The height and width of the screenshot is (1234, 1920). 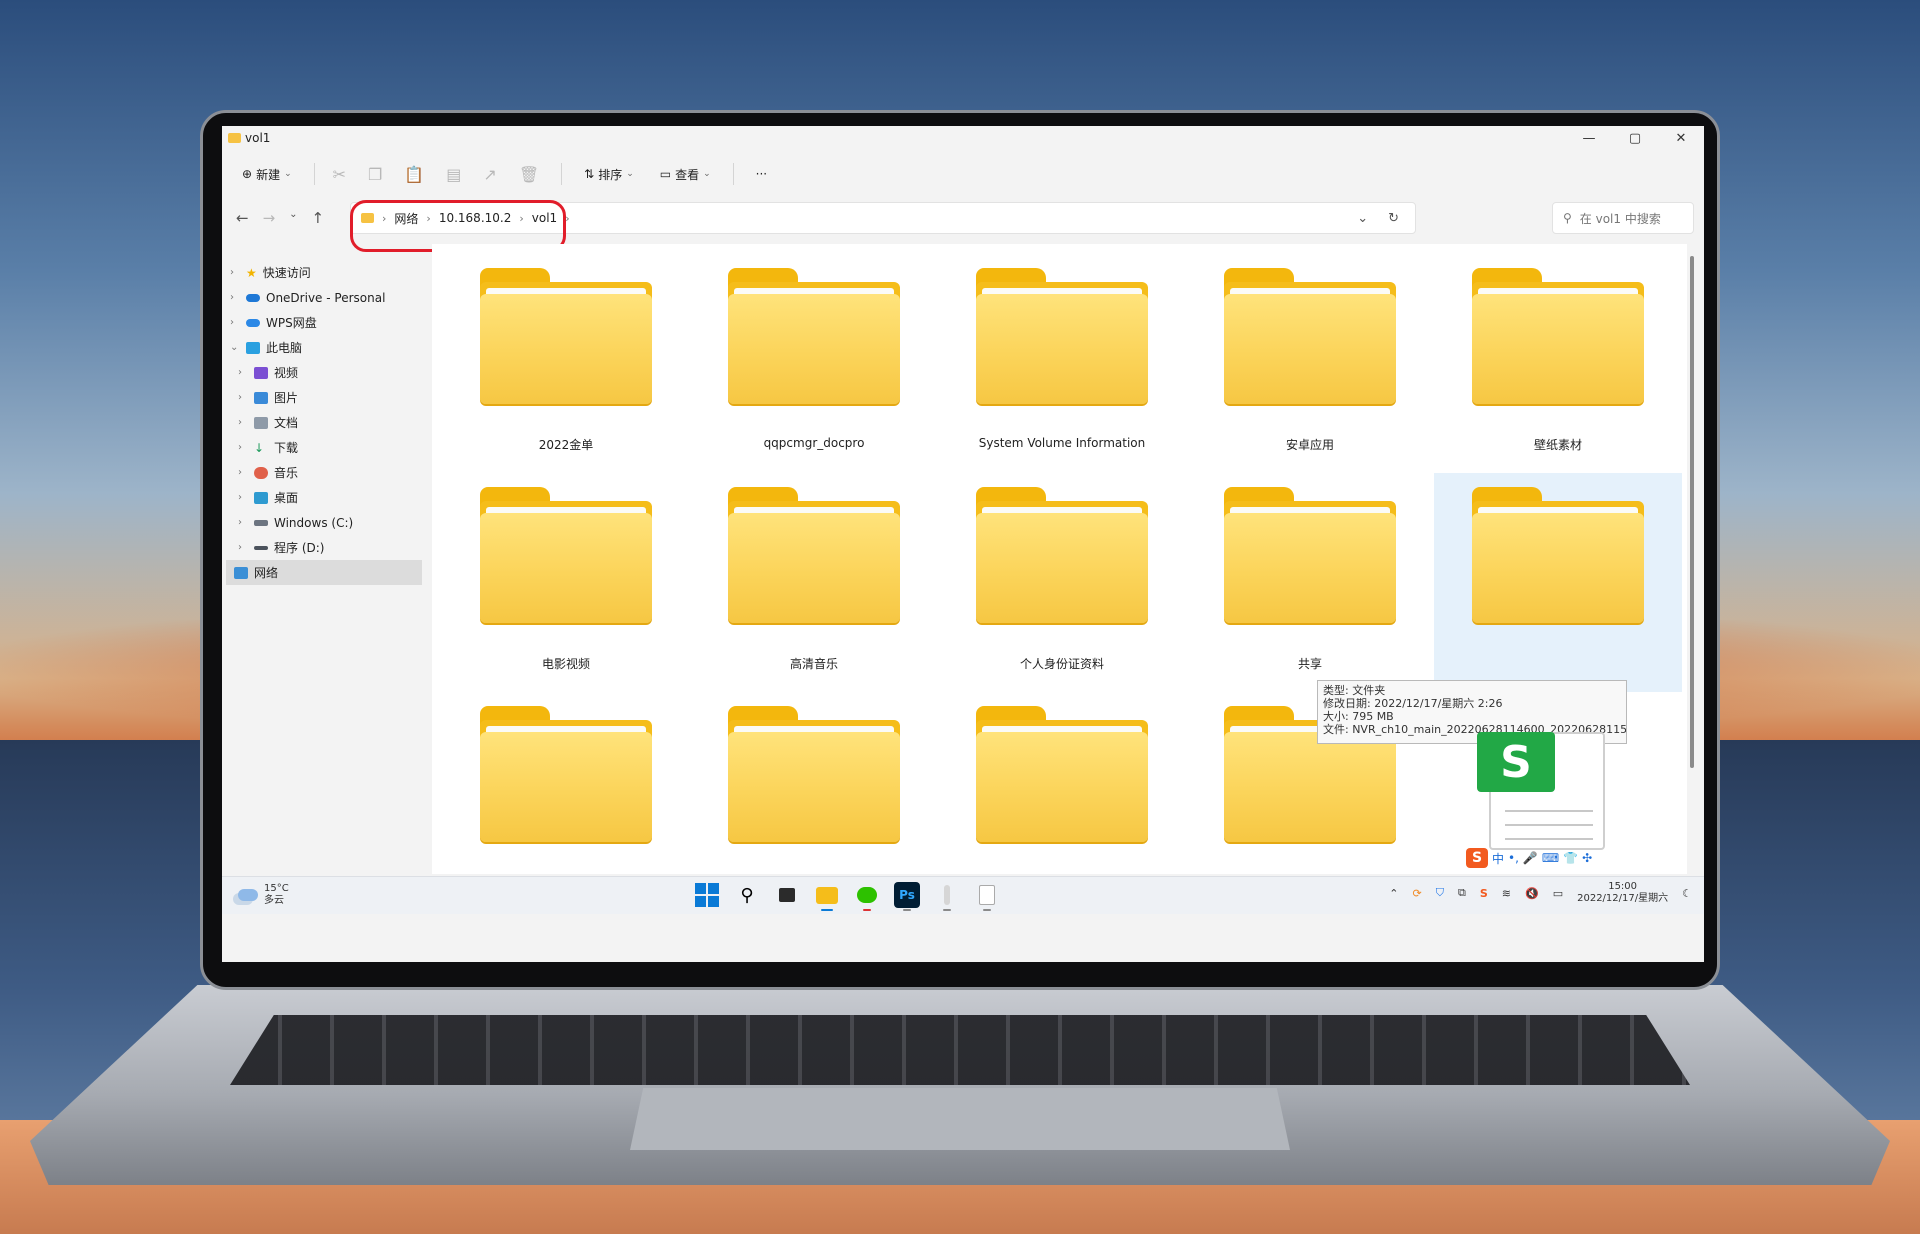 I want to click on ime-switch-icon: ⧉, so click(x=1462, y=893).